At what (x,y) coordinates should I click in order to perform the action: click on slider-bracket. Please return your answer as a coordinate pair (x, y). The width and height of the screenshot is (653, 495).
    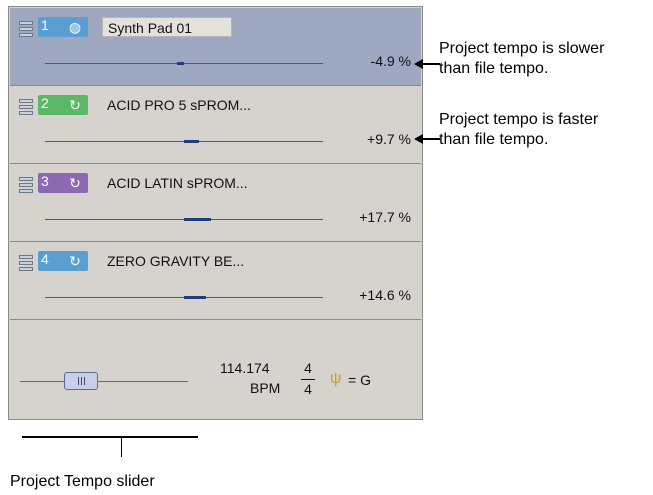
    Looking at the image, I should click on (110, 437).